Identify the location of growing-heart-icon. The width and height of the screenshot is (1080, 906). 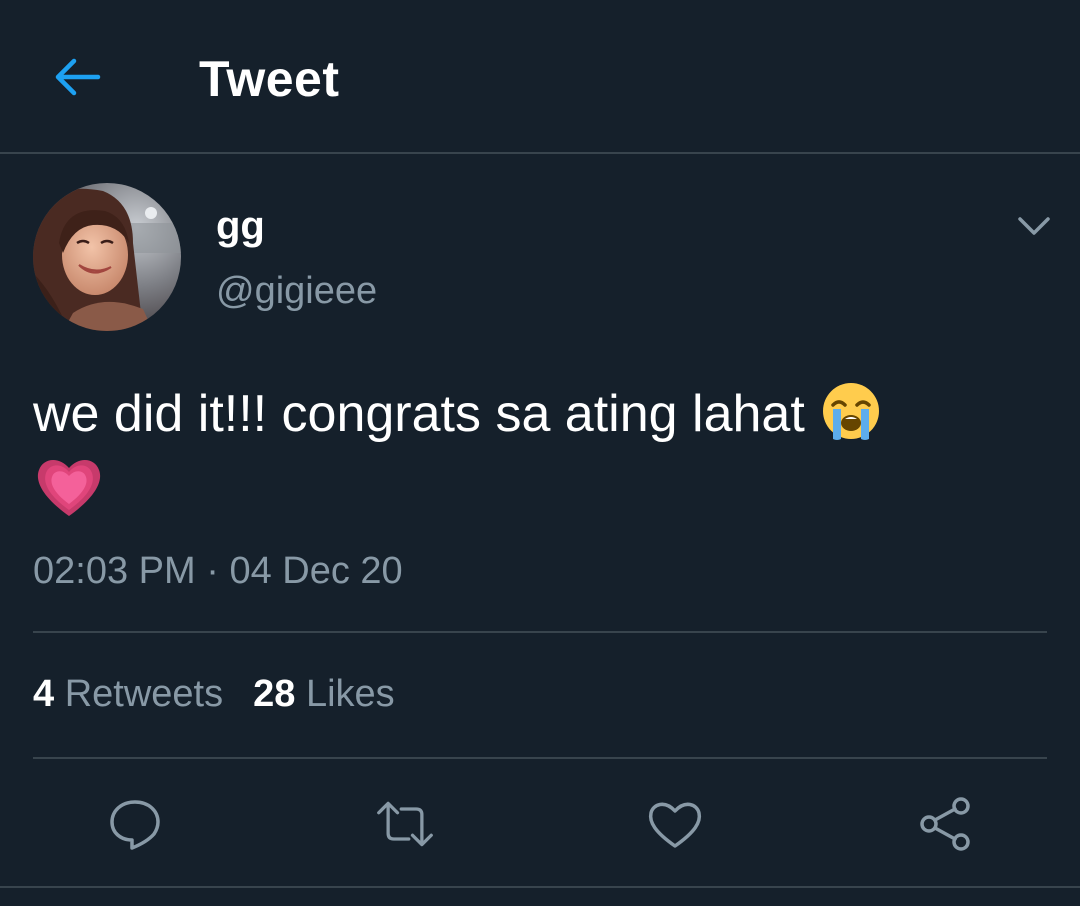
(69, 486).